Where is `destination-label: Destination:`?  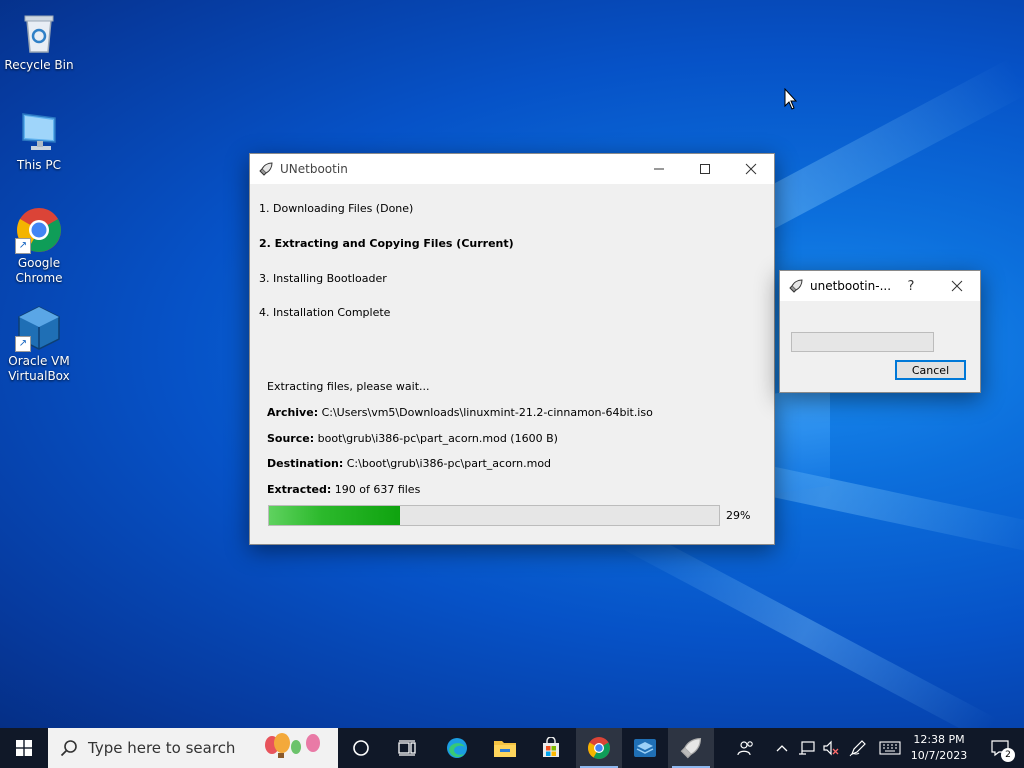 destination-label: Destination: is located at coordinates (305, 463).